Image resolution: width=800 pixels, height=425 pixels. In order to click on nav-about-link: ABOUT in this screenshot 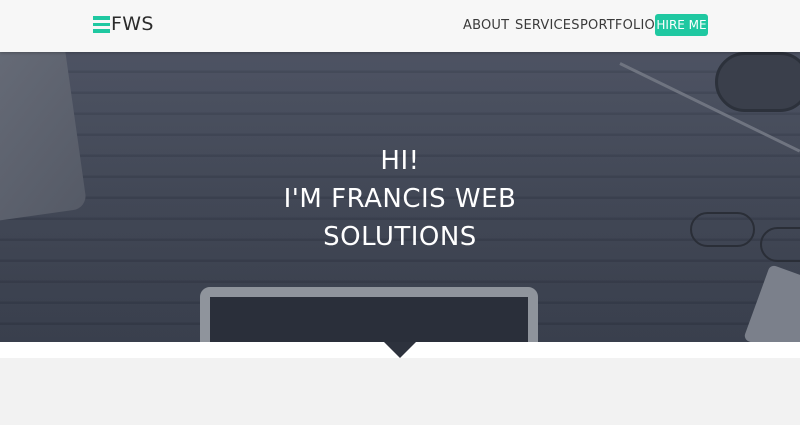, I will do `click(486, 25)`.